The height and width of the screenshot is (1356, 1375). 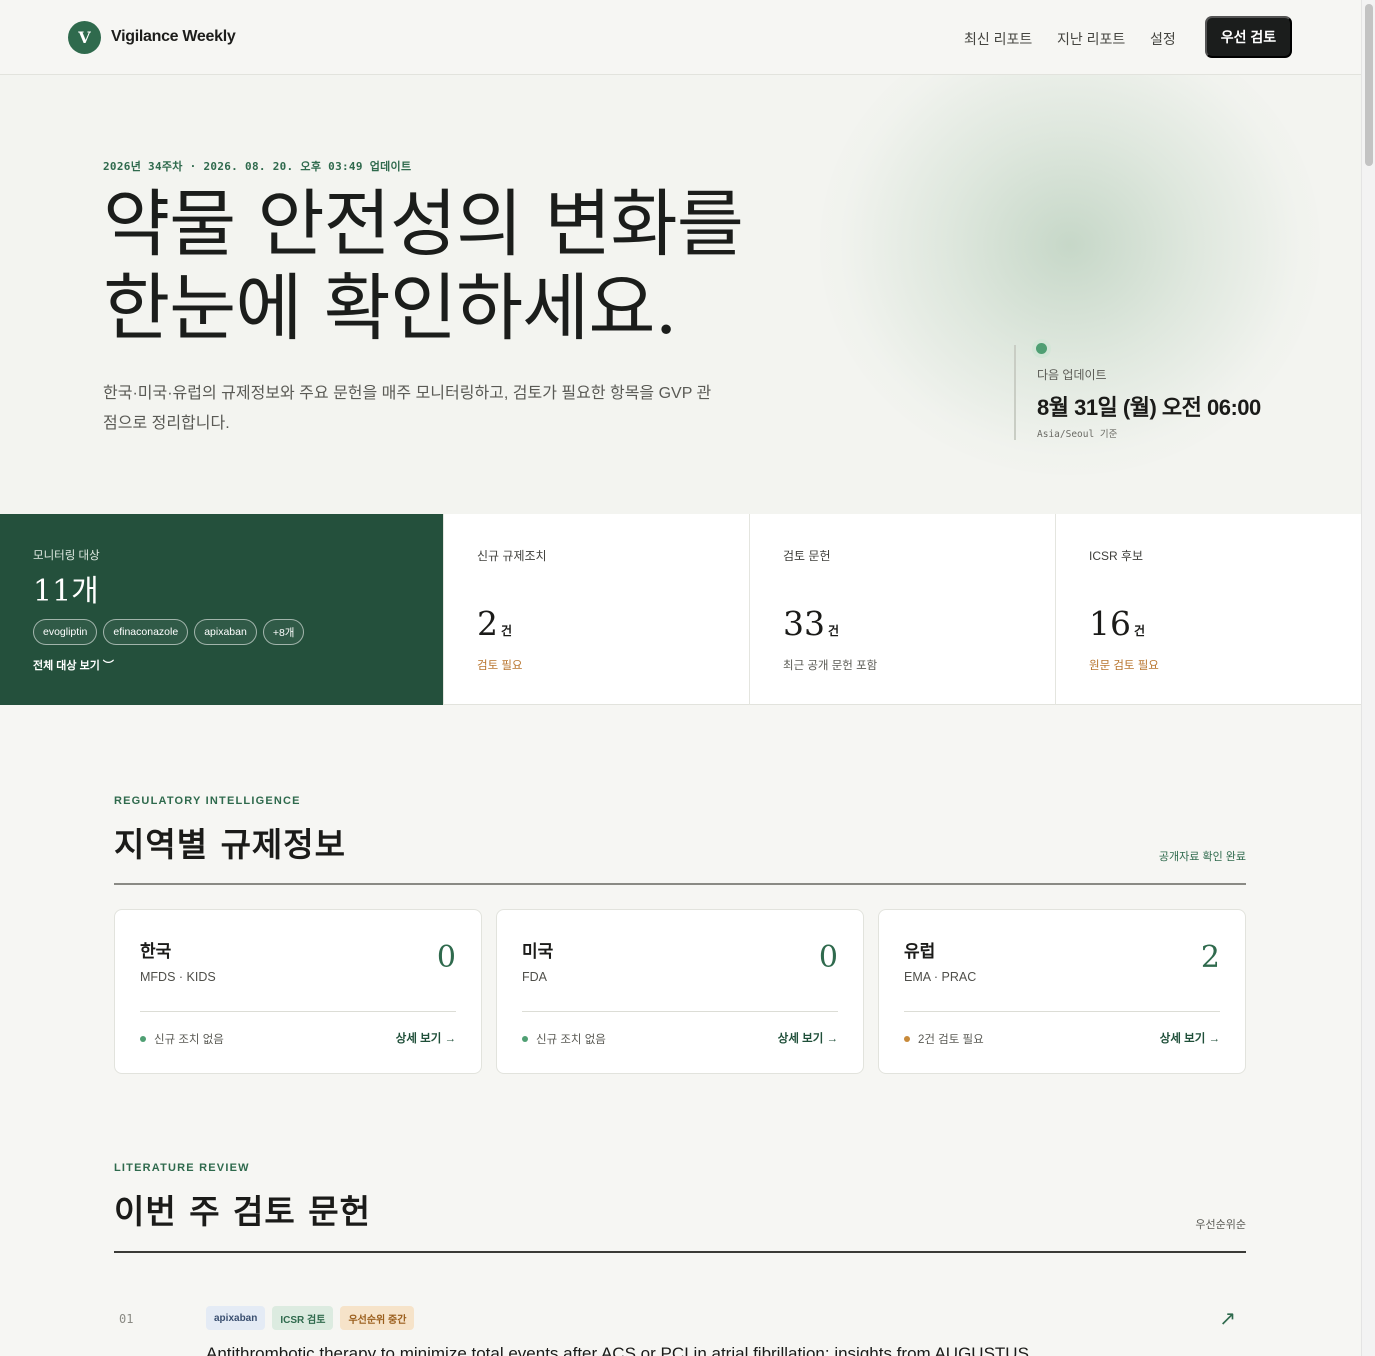 I want to click on stat-value: 2건, so click(x=495, y=623).